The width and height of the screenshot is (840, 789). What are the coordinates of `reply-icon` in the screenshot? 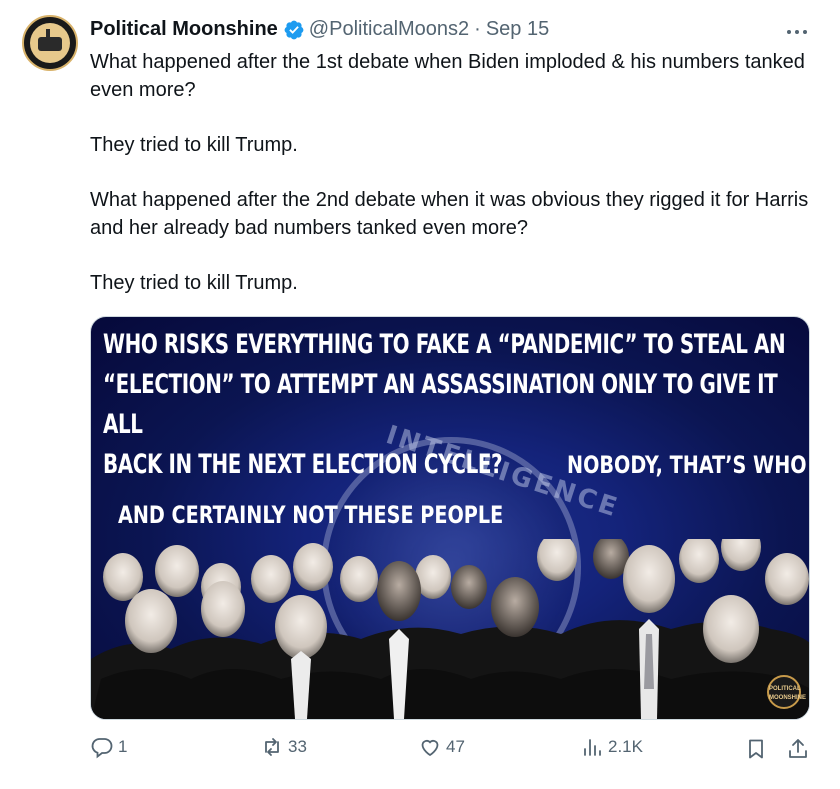 It's located at (102, 748).